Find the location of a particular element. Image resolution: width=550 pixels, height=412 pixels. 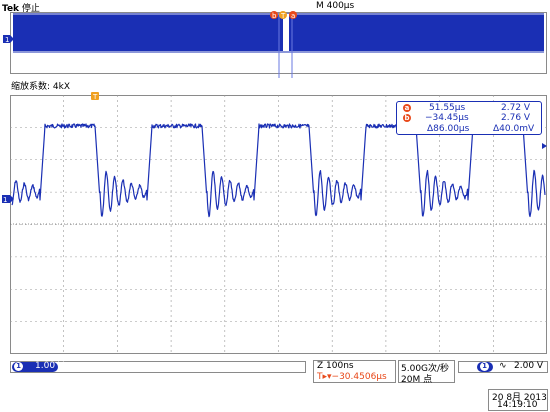

trigger-settings-box: 1 ∿ 2.00 V is located at coordinates (503, 367).